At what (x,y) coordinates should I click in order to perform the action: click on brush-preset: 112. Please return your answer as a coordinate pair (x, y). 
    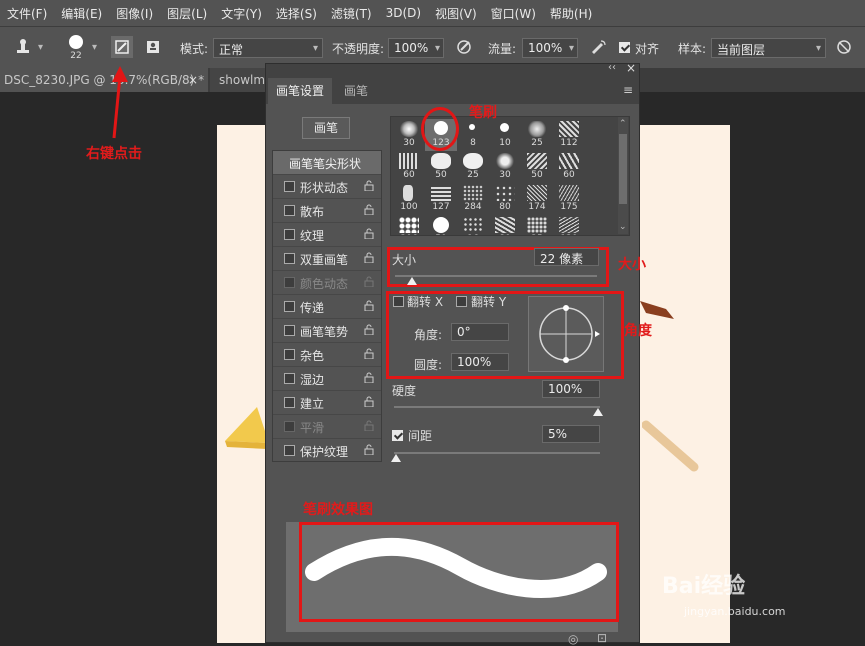
    Looking at the image, I should click on (569, 135).